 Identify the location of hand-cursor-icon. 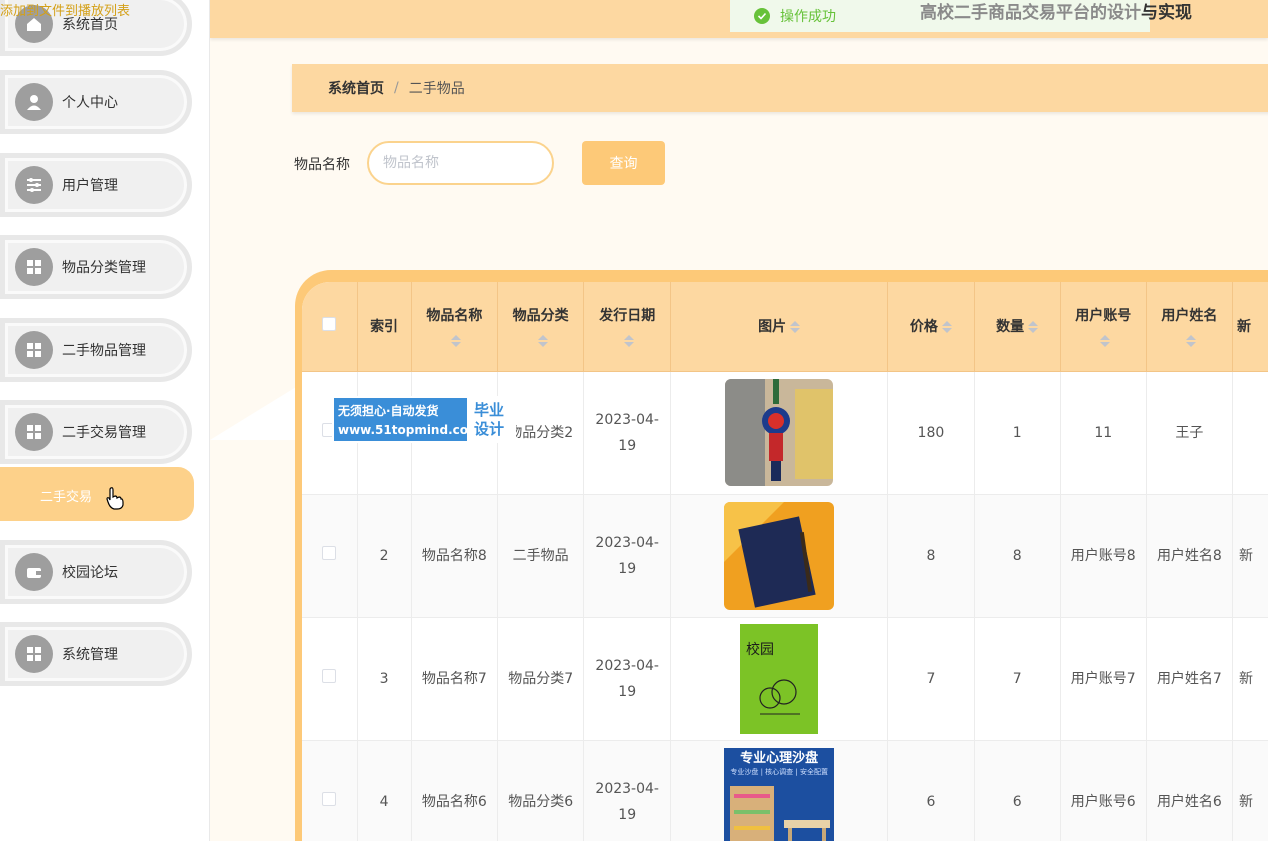
(115, 498).